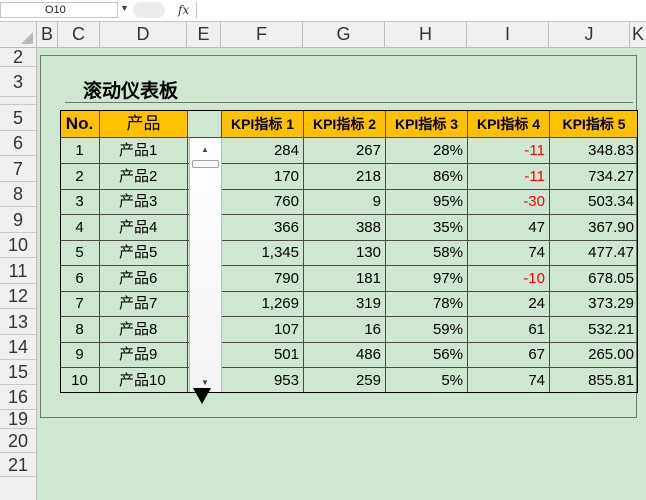  Describe the element at coordinates (205, 382) in the screenshot. I see `chevron-down-icon: ▼` at that location.